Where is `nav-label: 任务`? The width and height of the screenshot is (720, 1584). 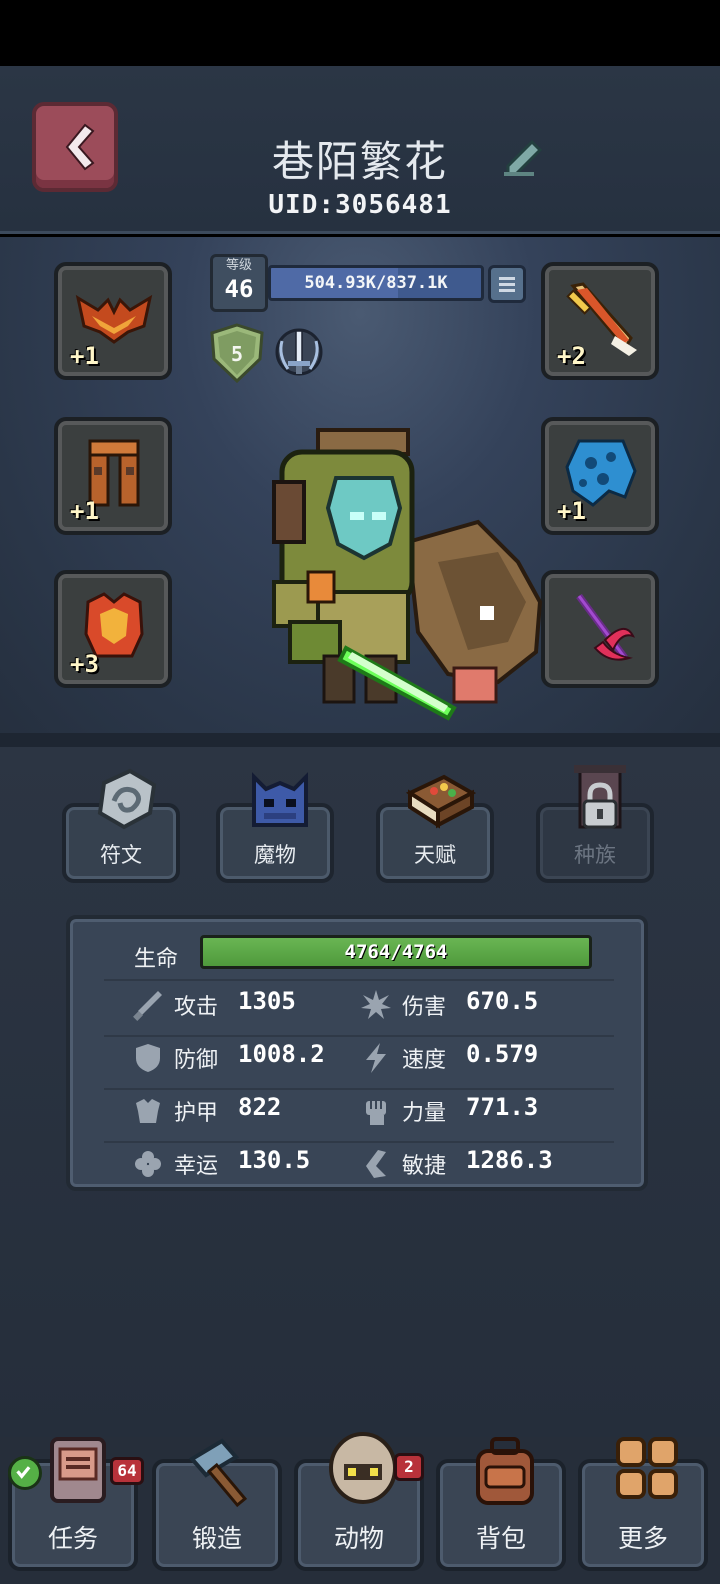
nav-label: 任务 is located at coordinates (72, 1538).